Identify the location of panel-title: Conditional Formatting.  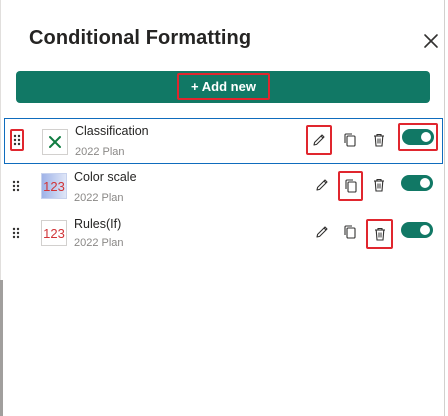
(140, 38).